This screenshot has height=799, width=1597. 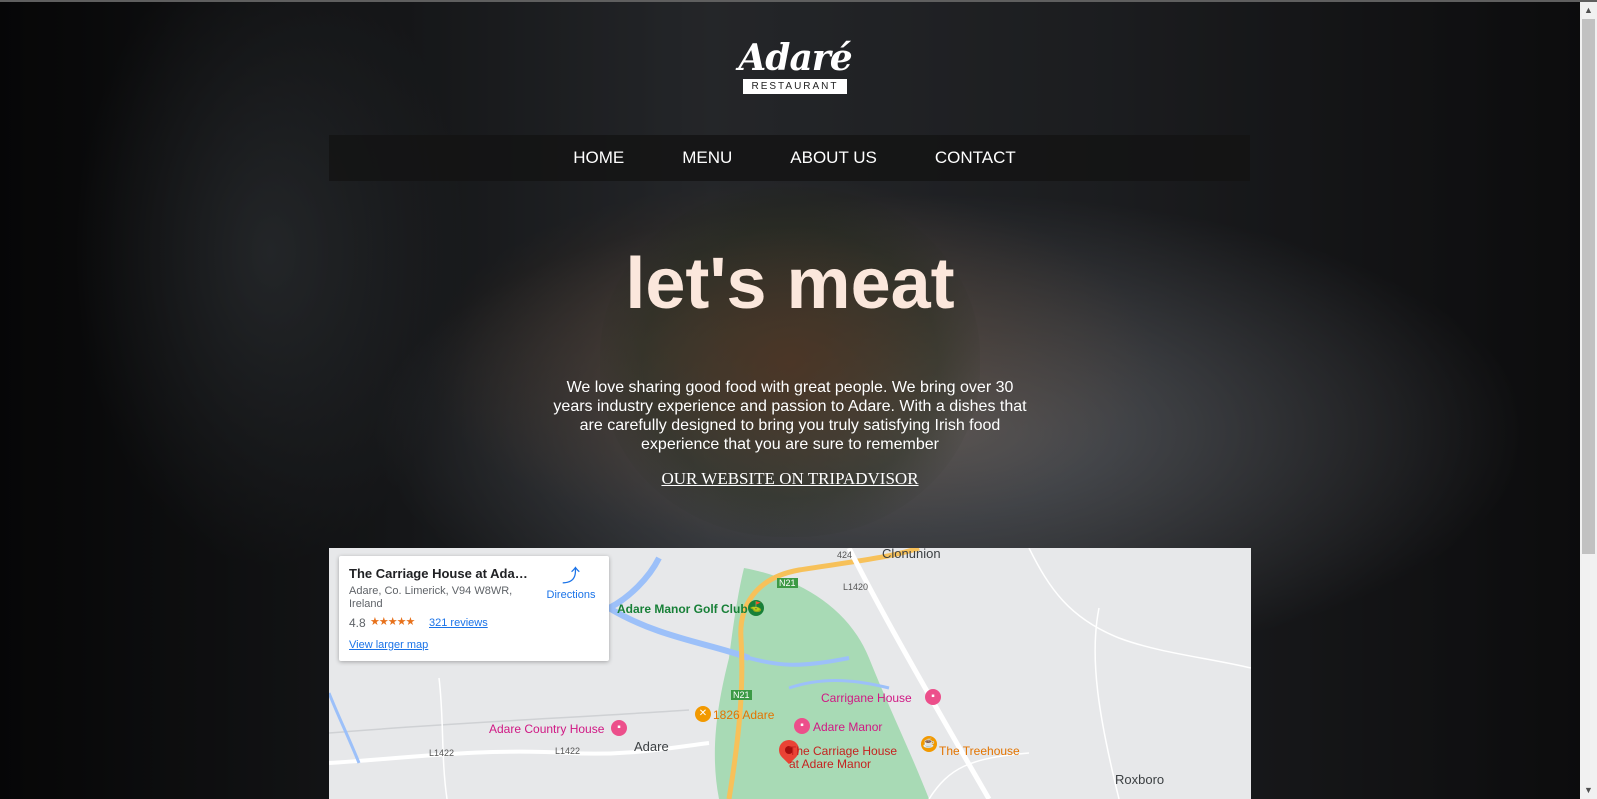 What do you see at coordinates (795, 86) in the screenshot?
I see `logo-subtitle: RESTAURANT` at bounding box center [795, 86].